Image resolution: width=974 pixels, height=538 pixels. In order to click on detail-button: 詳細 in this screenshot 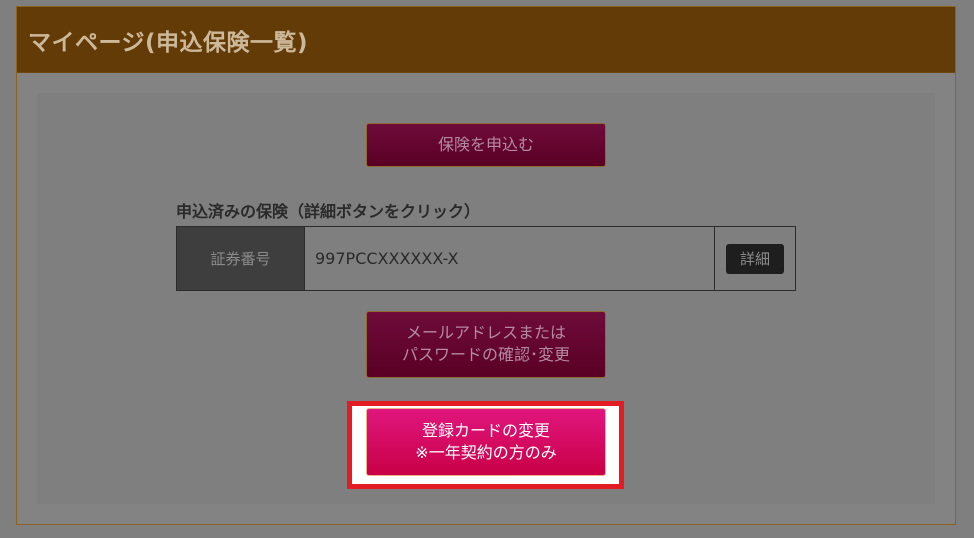, I will do `click(755, 258)`.